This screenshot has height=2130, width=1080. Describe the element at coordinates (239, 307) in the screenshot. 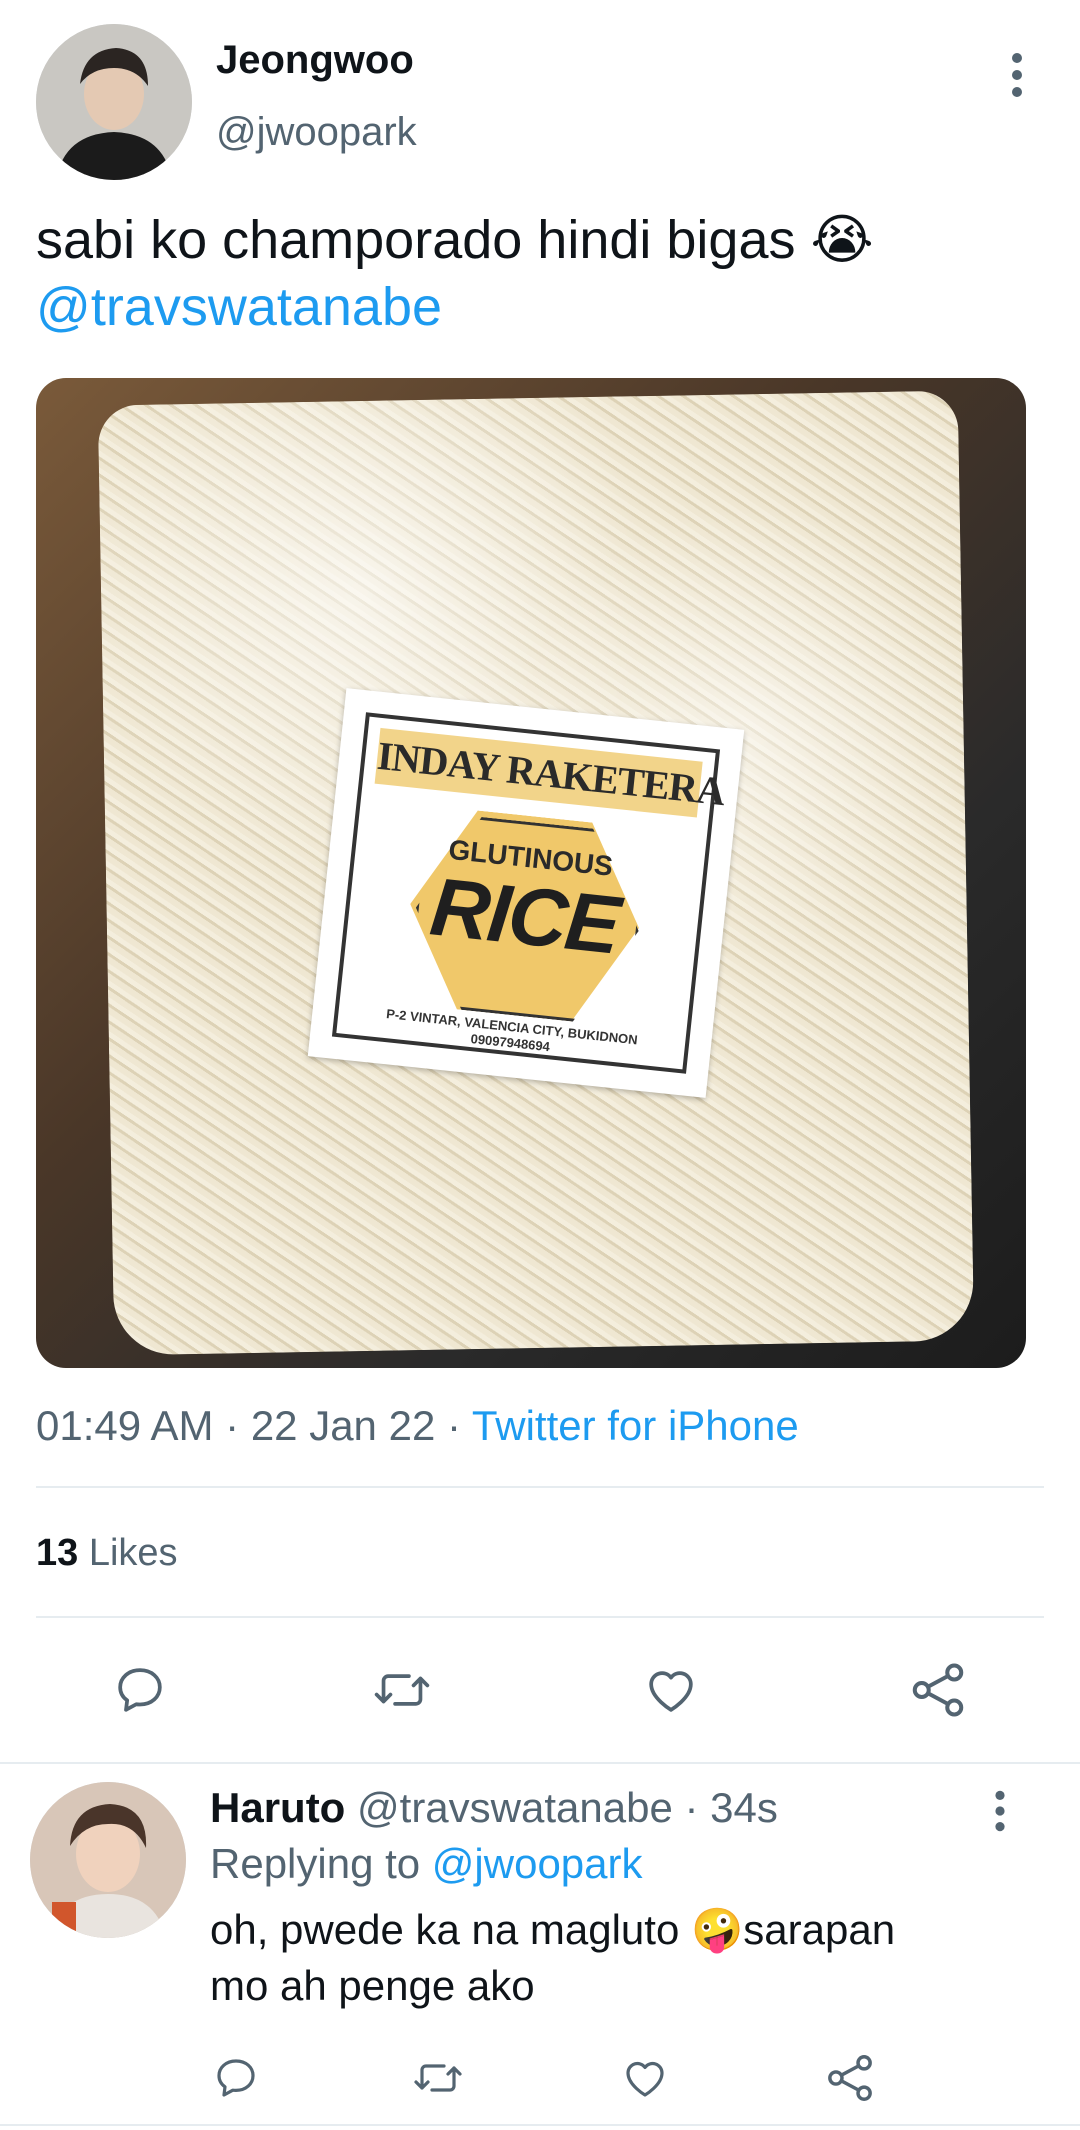

I see `tweet-mention: @travswatanabe` at that location.